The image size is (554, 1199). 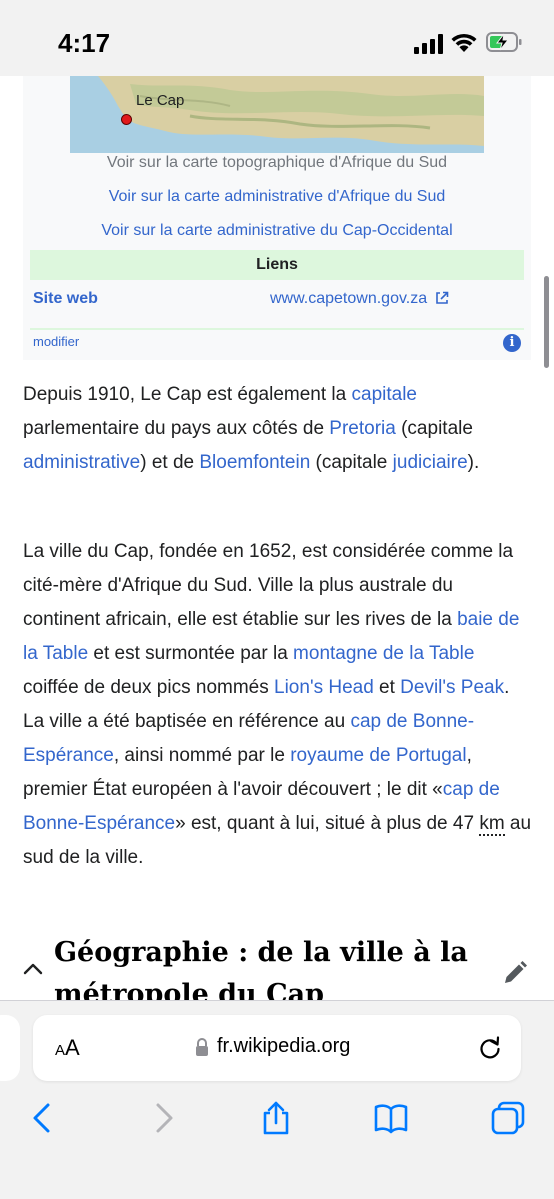 What do you see at coordinates (202, 1047) in the screenshot?
I see `lock-icon` at bounding box center [202, 1047].